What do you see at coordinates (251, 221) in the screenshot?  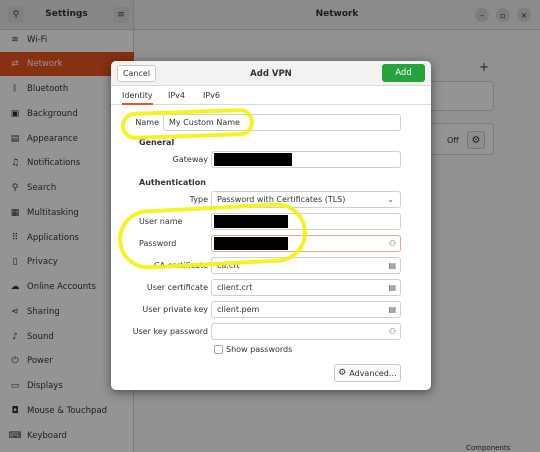 I see `redacted-username` at bounding box center [251, 221].